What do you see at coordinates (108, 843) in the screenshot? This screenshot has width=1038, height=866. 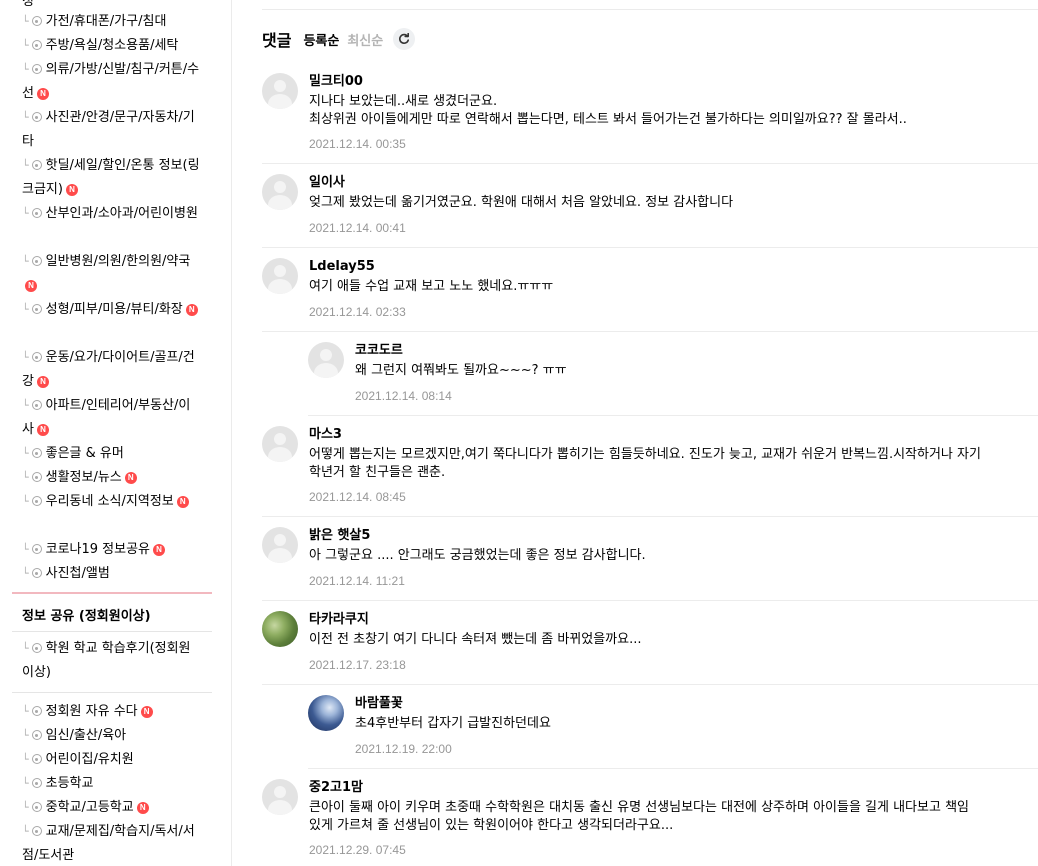 I see `sidebar-item-label: 교재/문제집/학습지/독서/서점/도서관` at bounding box center [108, 843].